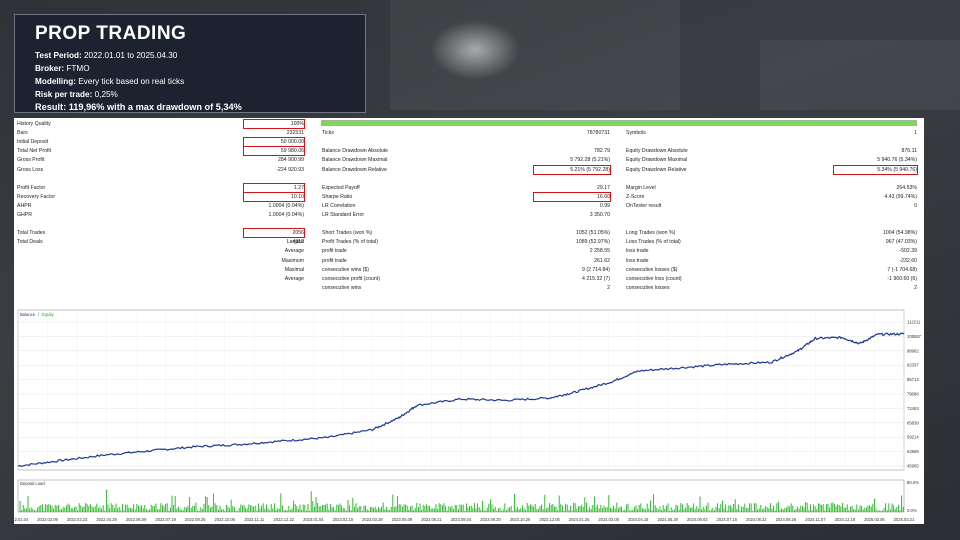  I want to click on x-tick-label: 2025.02.06, so click(874, 519).